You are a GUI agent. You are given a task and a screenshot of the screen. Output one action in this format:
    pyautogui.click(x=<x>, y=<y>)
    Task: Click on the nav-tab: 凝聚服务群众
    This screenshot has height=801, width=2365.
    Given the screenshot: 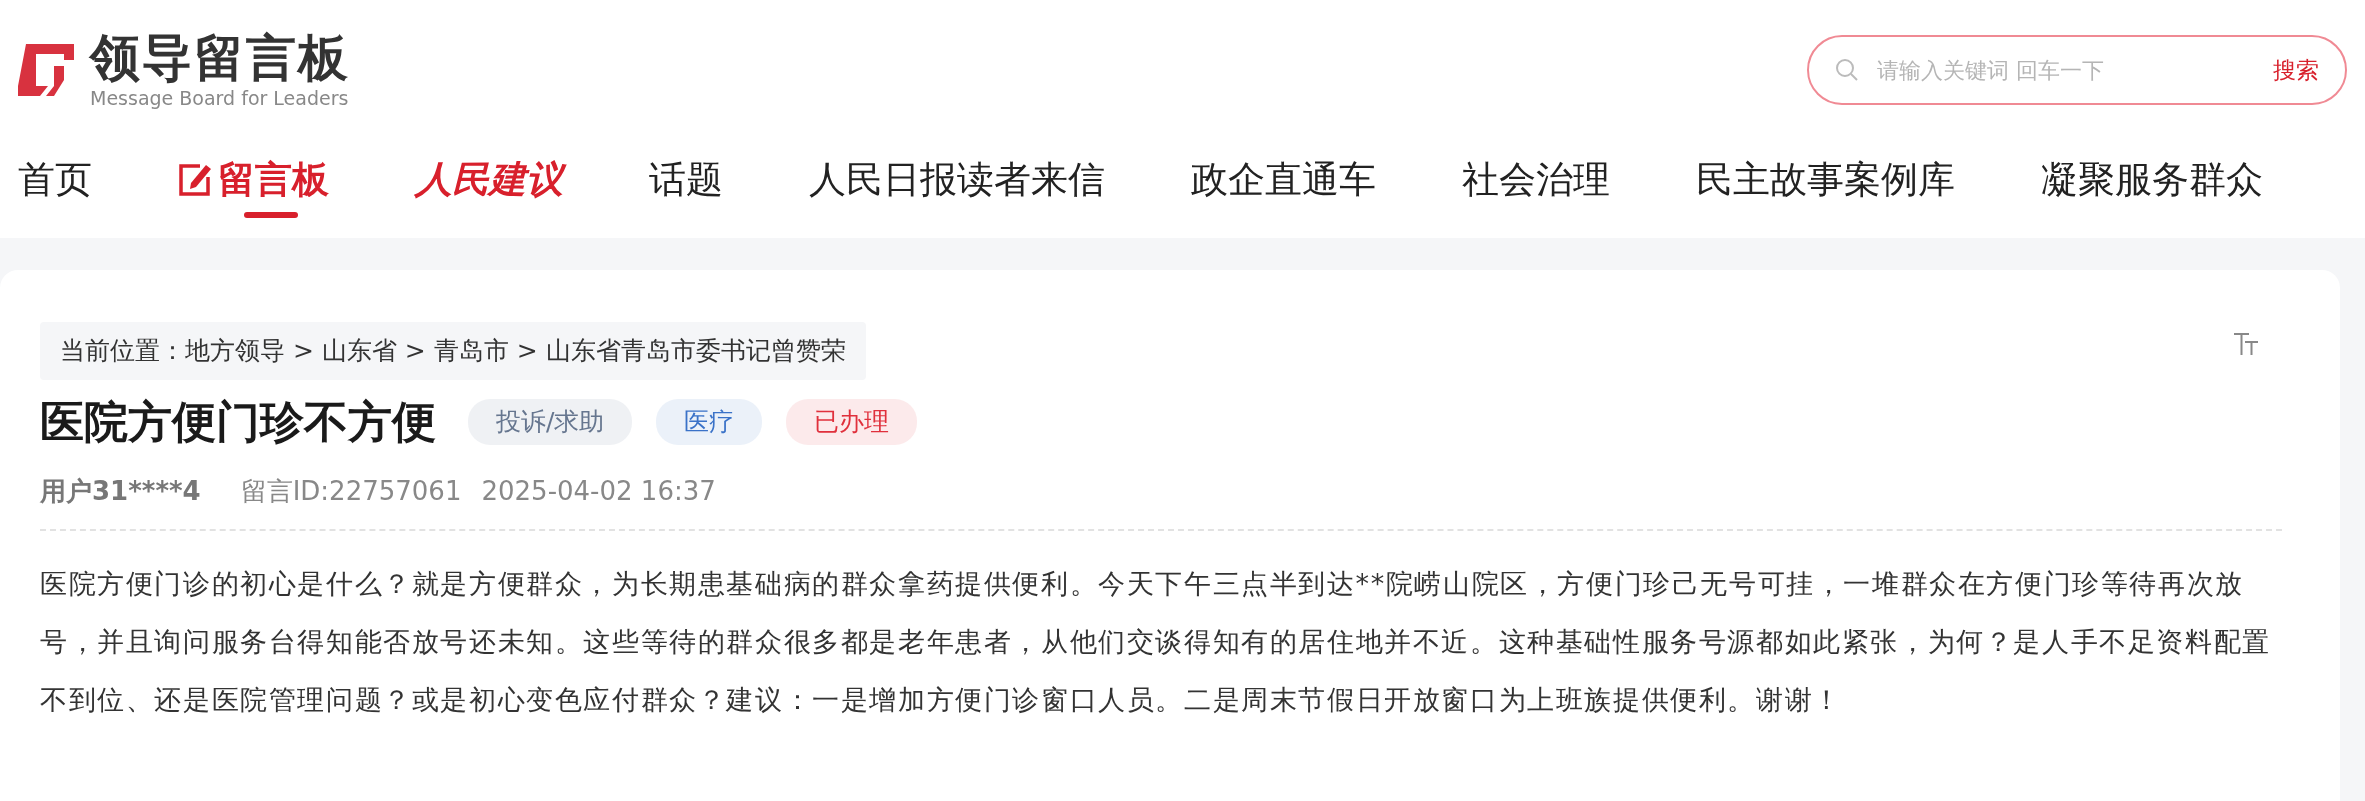 What is the action you would take?
    pyautogui.click(x=2152, y=180)
    